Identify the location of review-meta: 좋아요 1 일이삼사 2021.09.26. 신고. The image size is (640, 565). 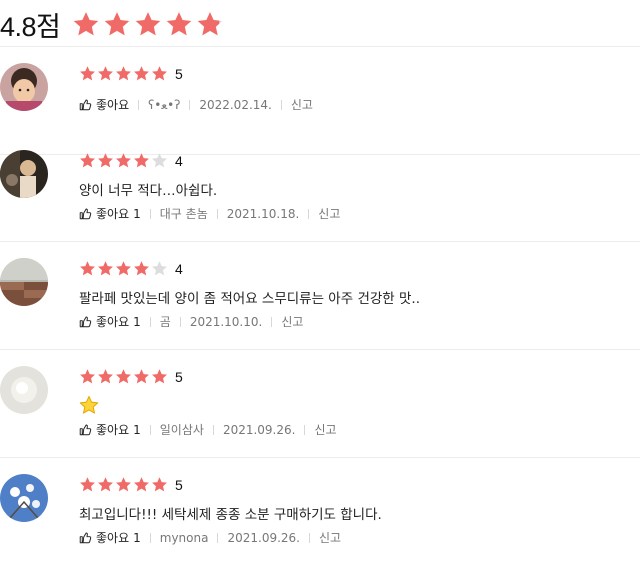
(208, 429).